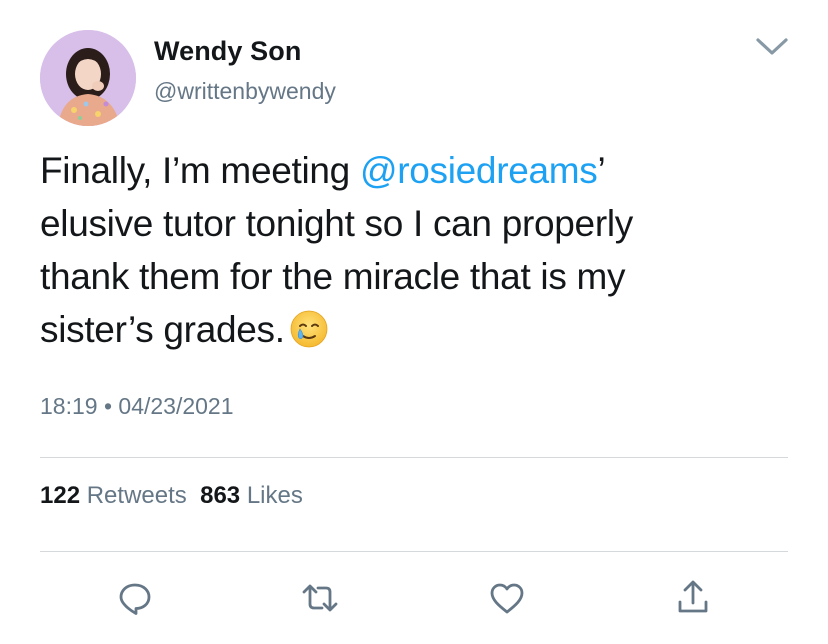 Image resolution: width=828 pixels, height=644 pixels. Describe the element at coordinates (309, 329) in the screenshot. I see `smiling-face-with-tear-icon` at that location.